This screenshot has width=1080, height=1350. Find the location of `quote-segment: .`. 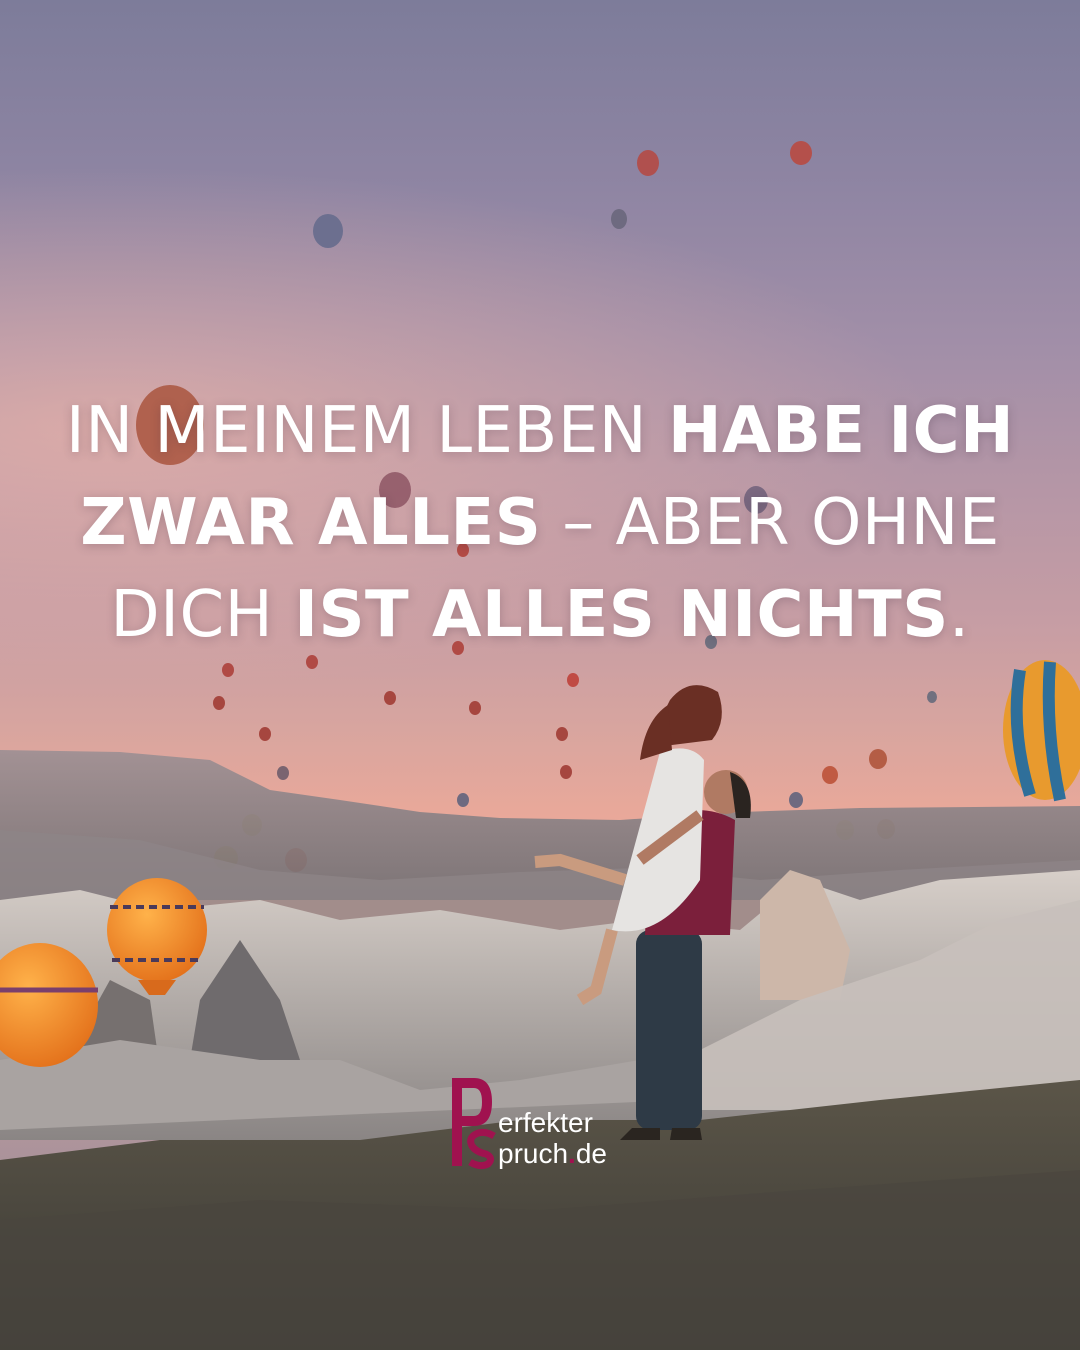

quote-segment: . is located at coordinates (959, 615).